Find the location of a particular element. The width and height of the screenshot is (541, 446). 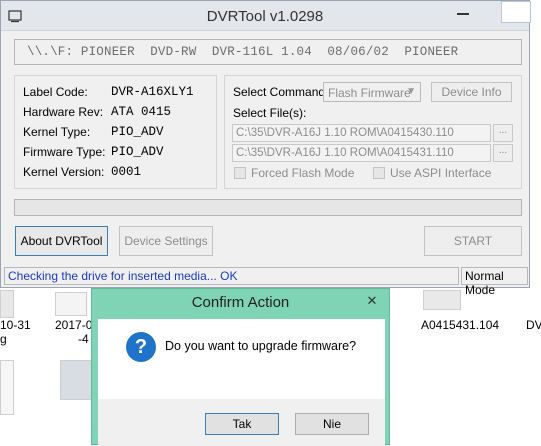

about-button: About DVRTool is located at coordinates (61, 241).